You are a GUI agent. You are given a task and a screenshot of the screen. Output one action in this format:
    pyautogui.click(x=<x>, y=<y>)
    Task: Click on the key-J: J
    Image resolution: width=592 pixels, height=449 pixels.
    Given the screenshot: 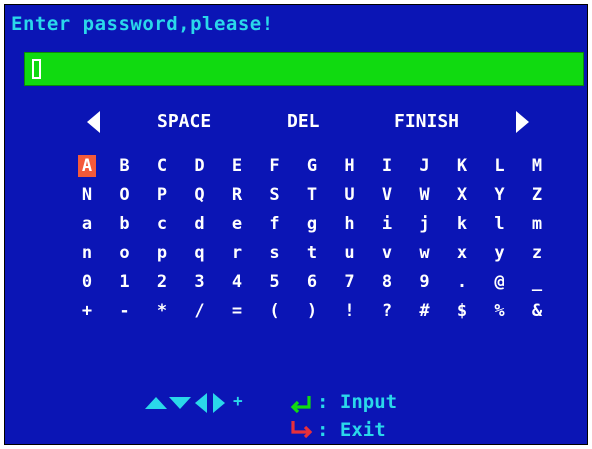 What is the action you would take?
    pyautogui.click(x=425, y=166)
    